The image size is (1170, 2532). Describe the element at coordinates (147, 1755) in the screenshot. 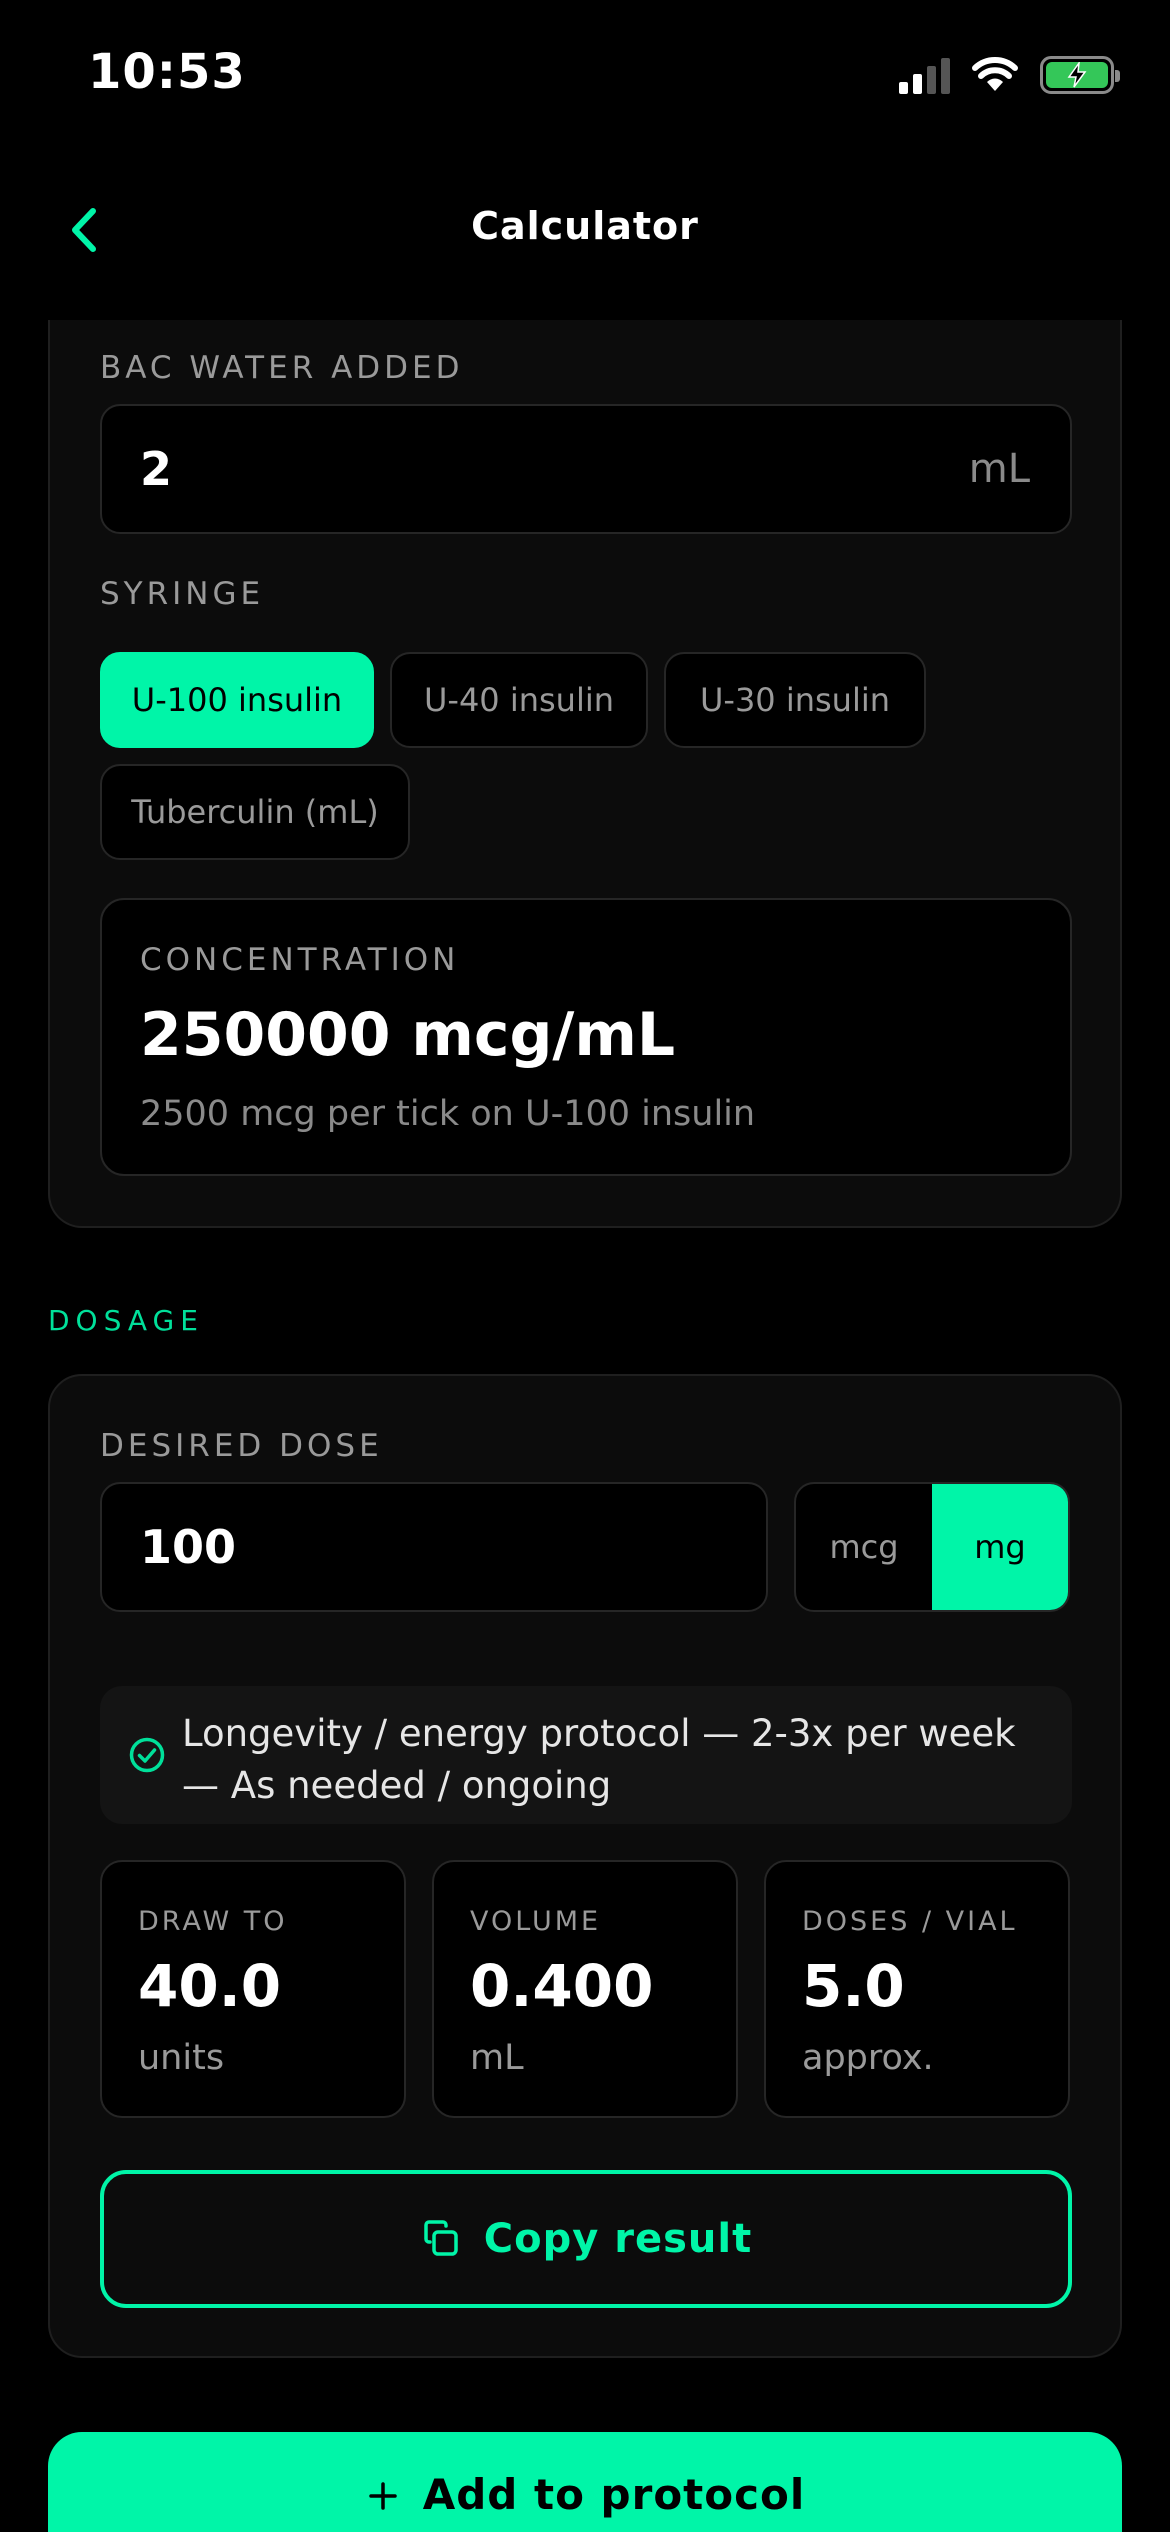

I see `check-circle-icon` at that location.